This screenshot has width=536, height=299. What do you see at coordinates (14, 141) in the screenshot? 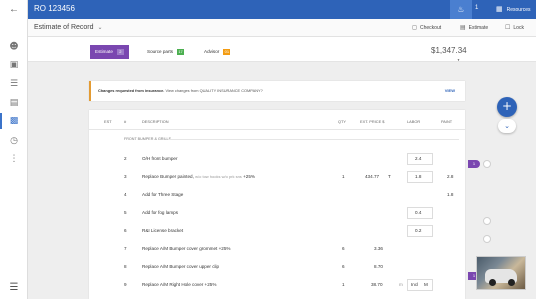
I see `history-icon: ◷` at bounding box center [14, 141].